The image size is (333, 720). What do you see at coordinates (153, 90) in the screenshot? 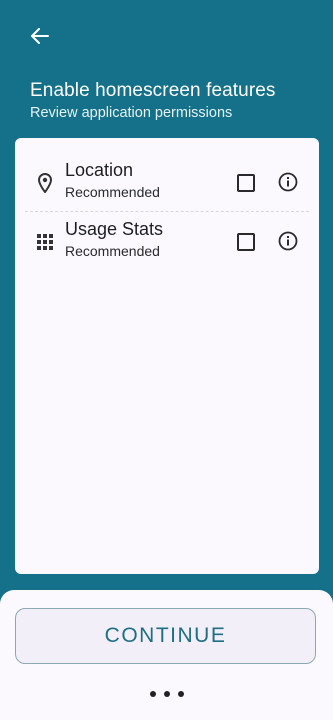
I see `page-title: Enable homescreen features` at bounding box center [153, 90].